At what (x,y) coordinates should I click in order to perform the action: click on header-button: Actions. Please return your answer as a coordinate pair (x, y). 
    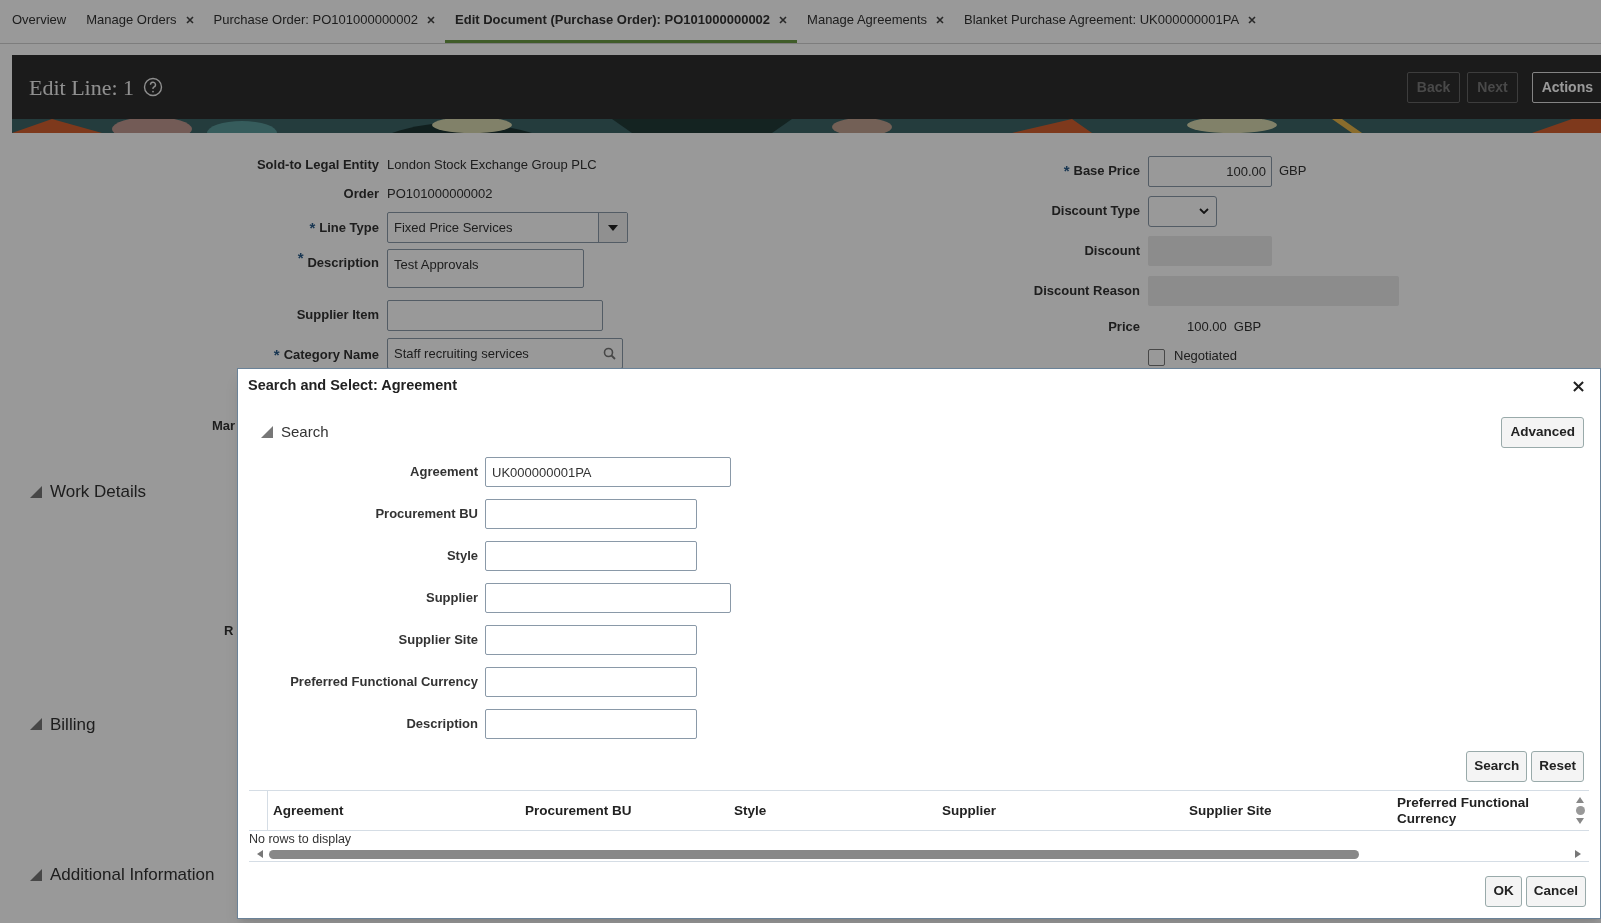
    Looking at the image, I should click on (1566, 87).